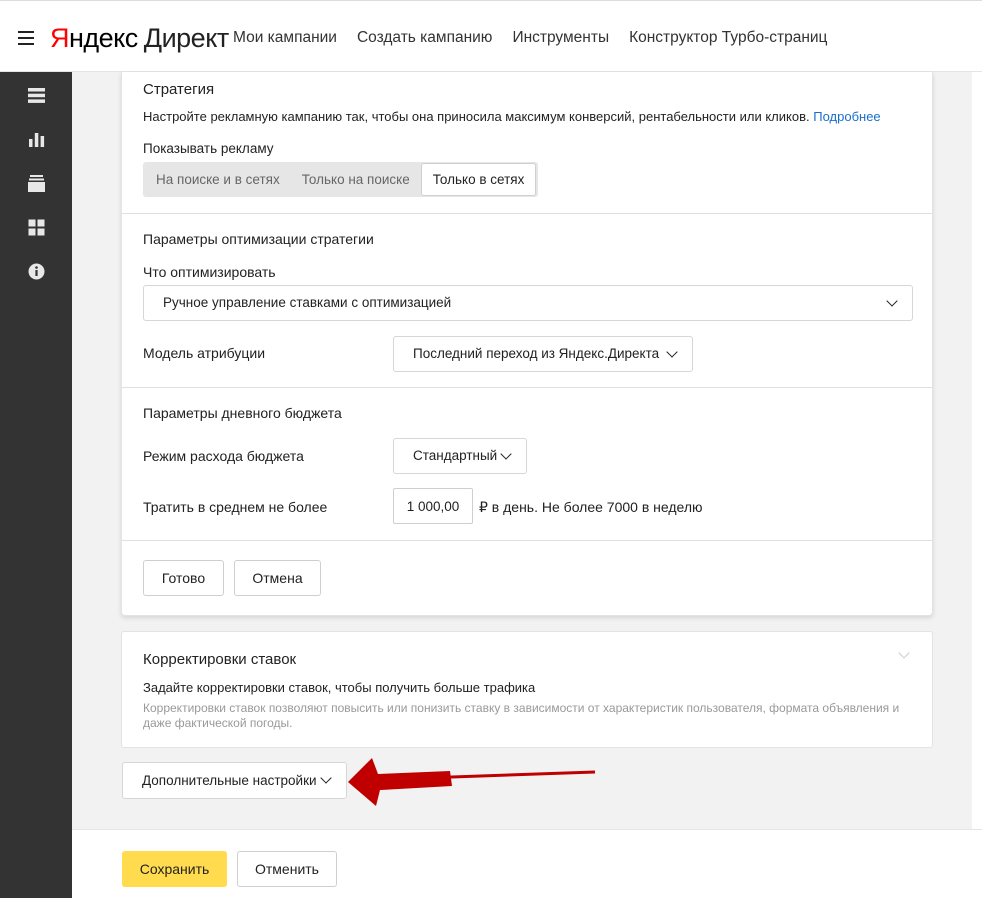 Image resolution: width=982 pixels, height=898 pixels. What do you see at coordinates (36, 227) in the screenshot?
I see `apps-icon` at bounding box center [36, 227].